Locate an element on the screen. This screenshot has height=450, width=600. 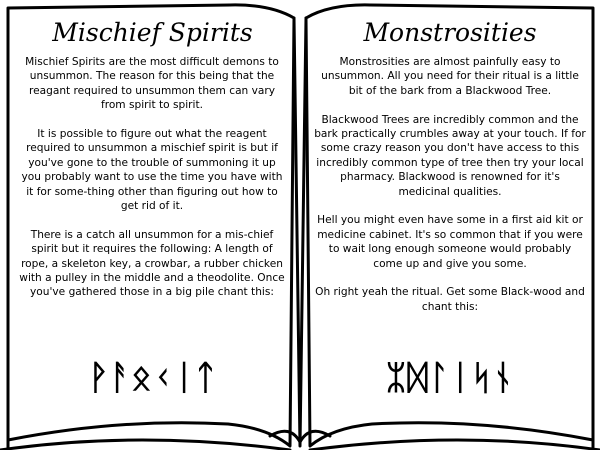
book-spine is located at coordinates (300, 232).